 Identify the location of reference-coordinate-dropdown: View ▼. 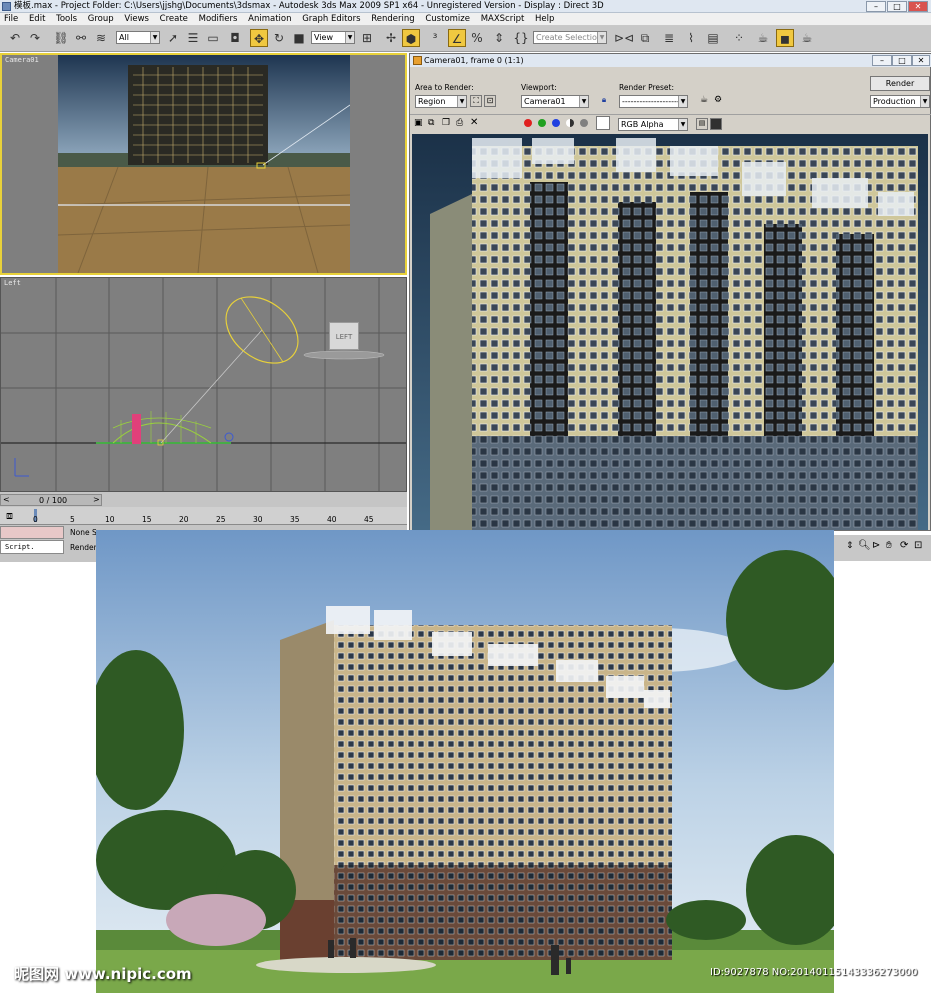
(333, 37).